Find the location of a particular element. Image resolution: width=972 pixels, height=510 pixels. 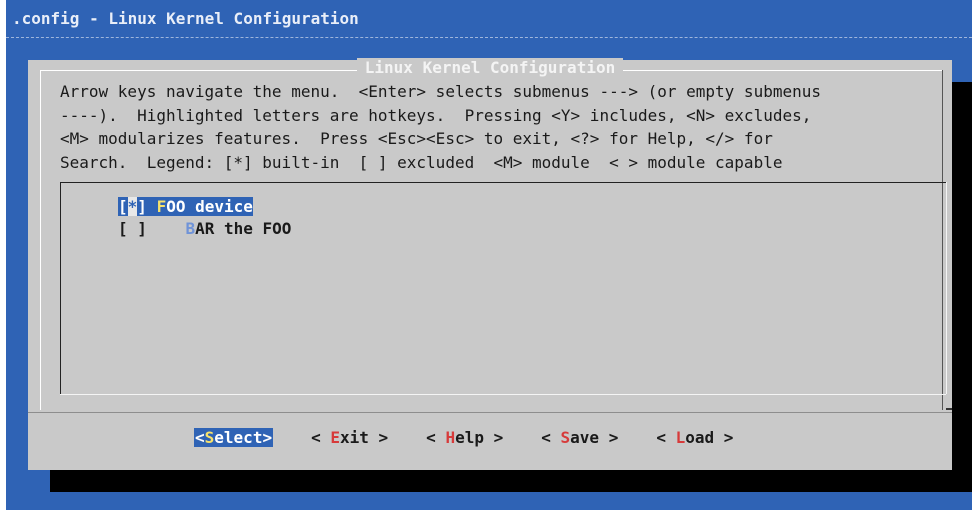

dialog-title: Linux Kernel Configuration is located at coordinates (490, 67).